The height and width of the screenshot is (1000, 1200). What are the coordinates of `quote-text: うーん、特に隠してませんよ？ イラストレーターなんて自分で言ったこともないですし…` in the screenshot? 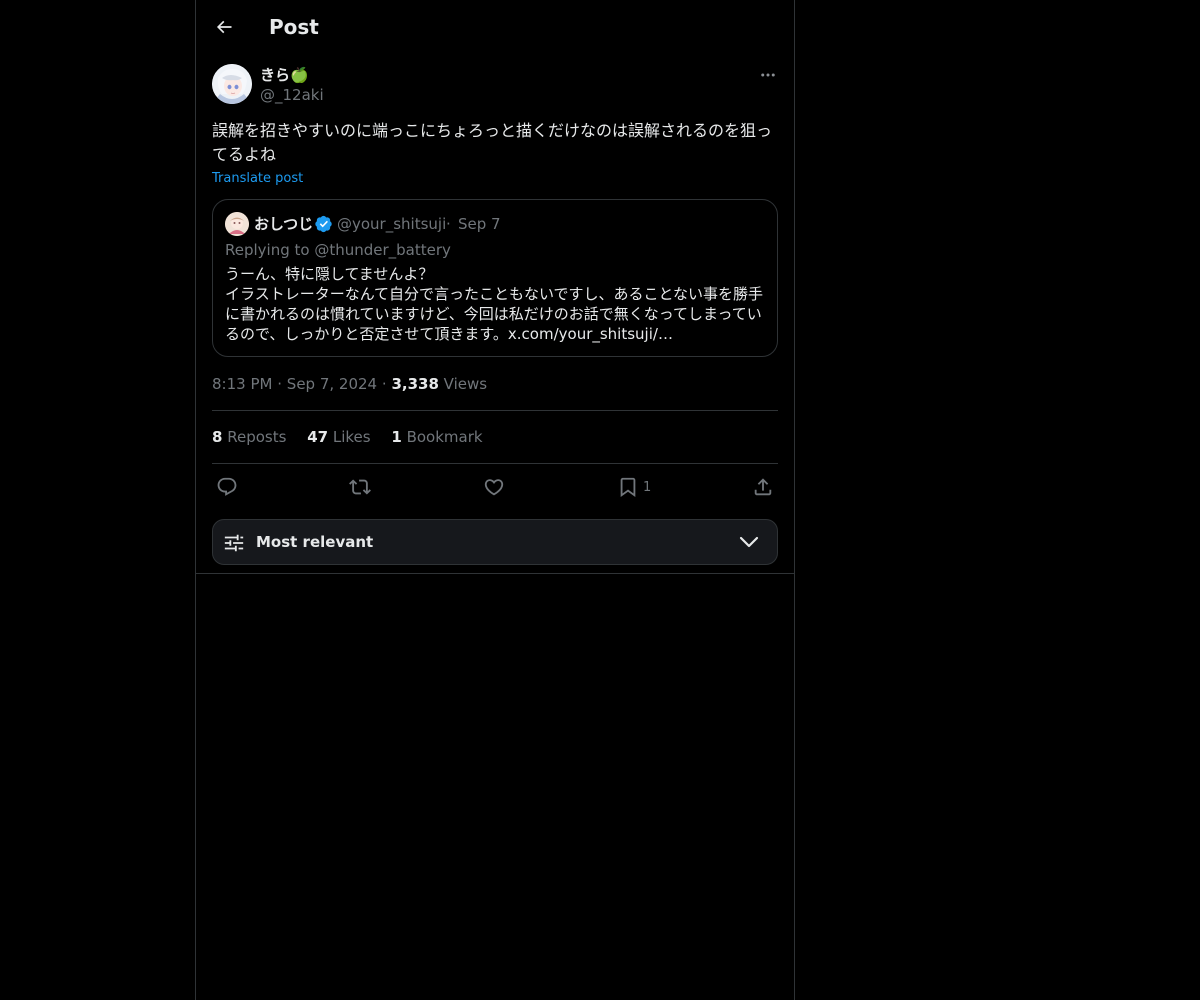 It's located at (495, 304).